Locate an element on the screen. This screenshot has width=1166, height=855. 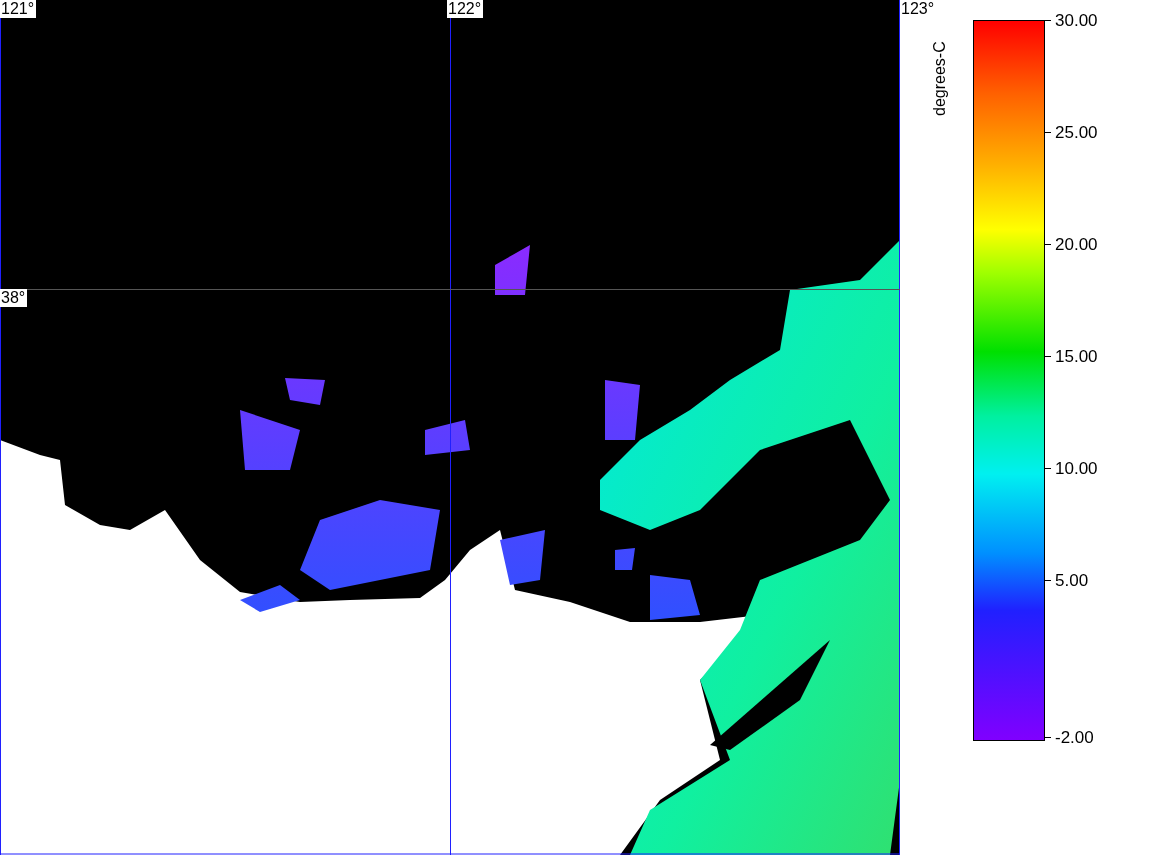
tick-label: 30.00 is located at coordinates (1076, 21).